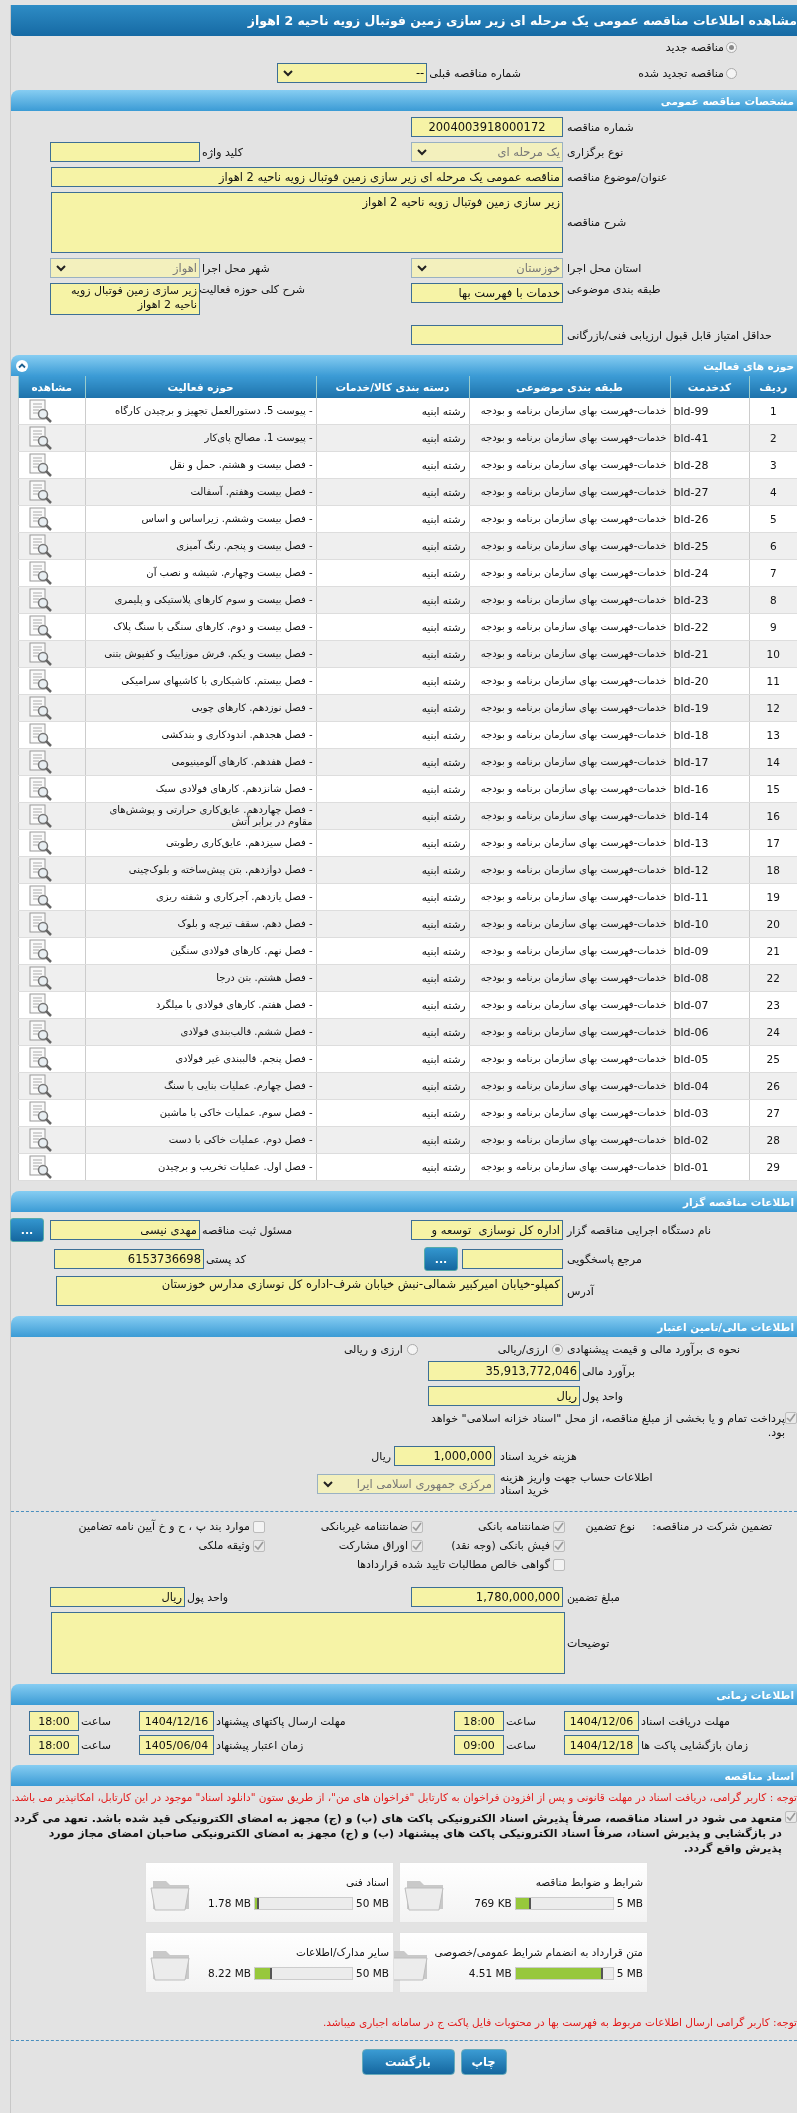  What do you see at coordinates (500, 1545) in the screenshot?
I see `checkbox-label: فیش بانکی (وجه نقد)` at bounding box center [500, 1545].